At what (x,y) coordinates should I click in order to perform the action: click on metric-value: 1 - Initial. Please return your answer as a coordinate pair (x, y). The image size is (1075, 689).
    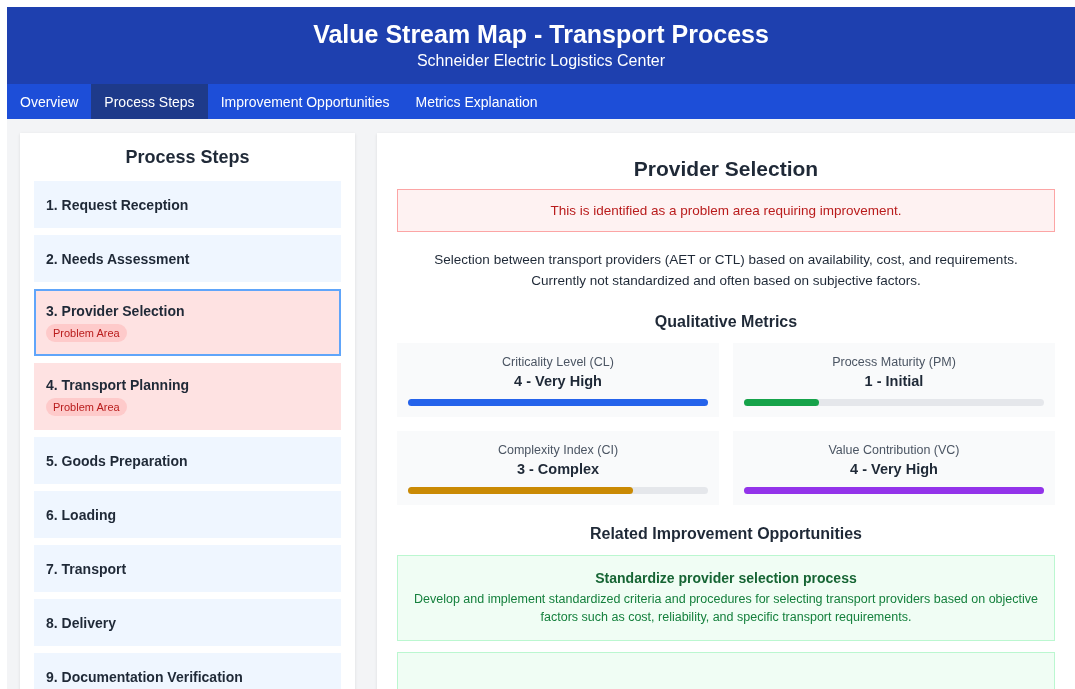
    Looking at the image, I should click on (894, 381).